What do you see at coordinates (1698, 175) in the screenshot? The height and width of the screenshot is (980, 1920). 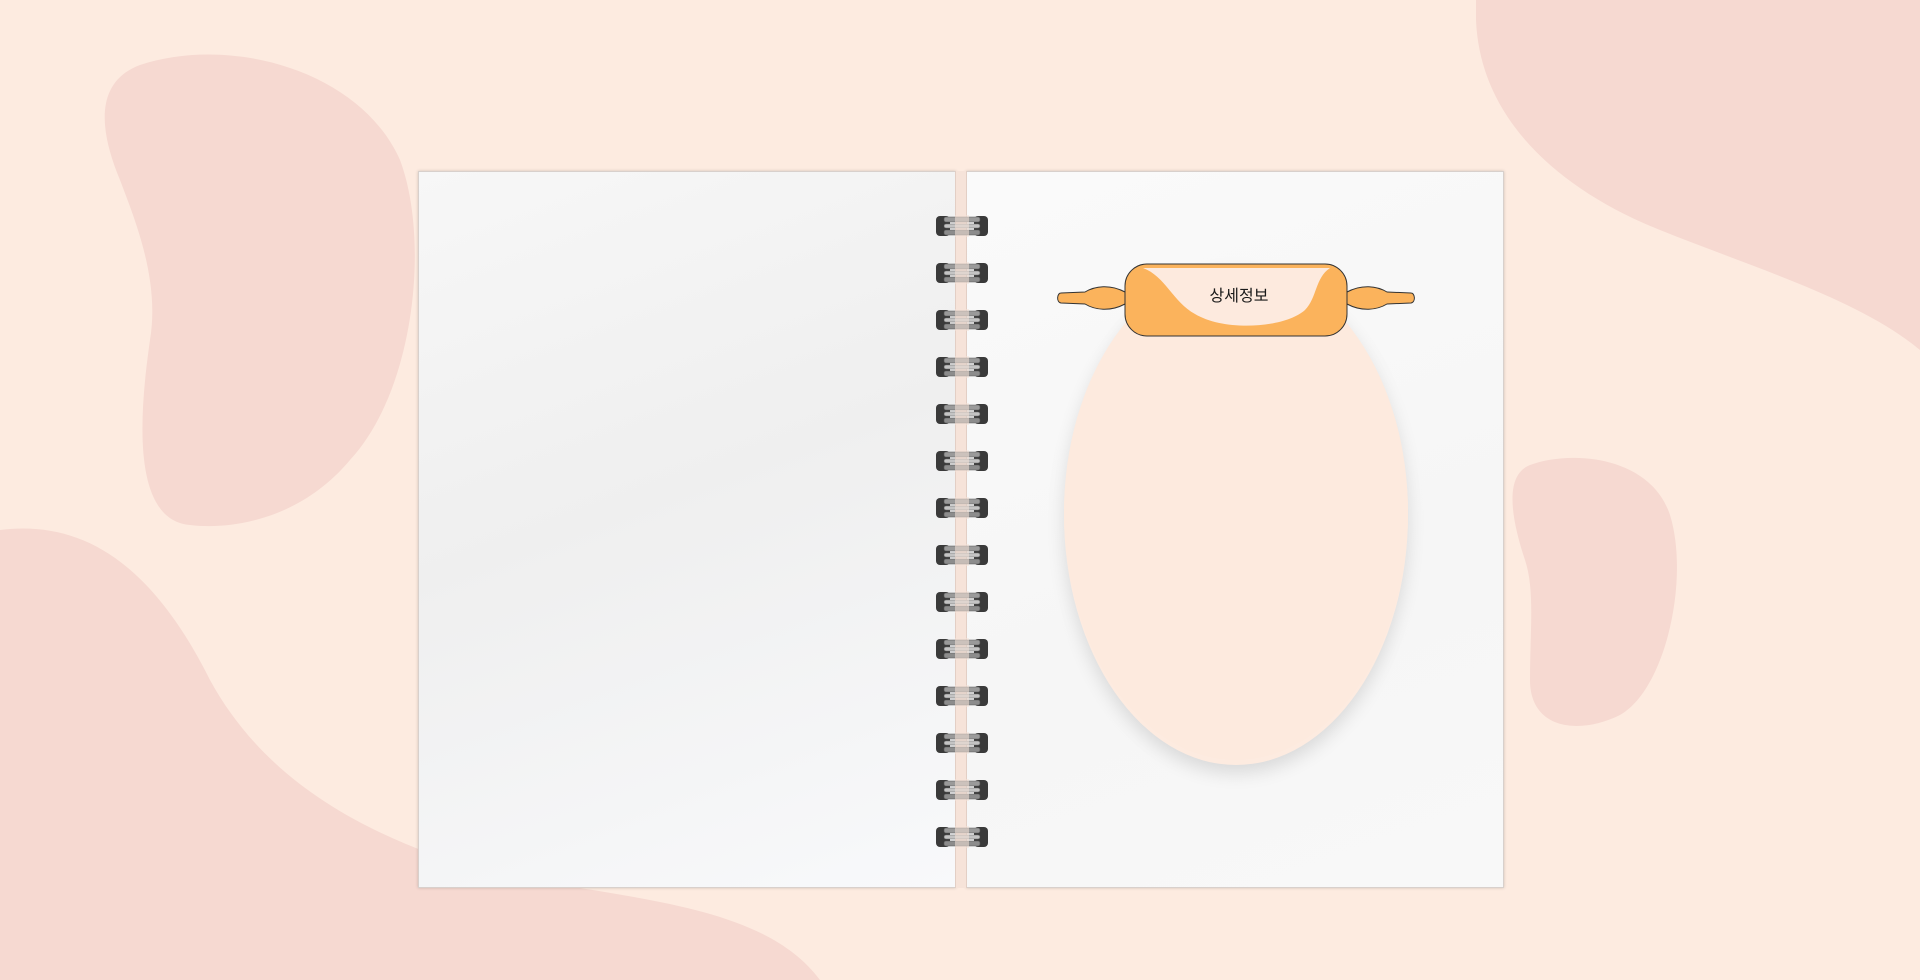 I see `blob-top-right` at bounding box center [1698, 175].